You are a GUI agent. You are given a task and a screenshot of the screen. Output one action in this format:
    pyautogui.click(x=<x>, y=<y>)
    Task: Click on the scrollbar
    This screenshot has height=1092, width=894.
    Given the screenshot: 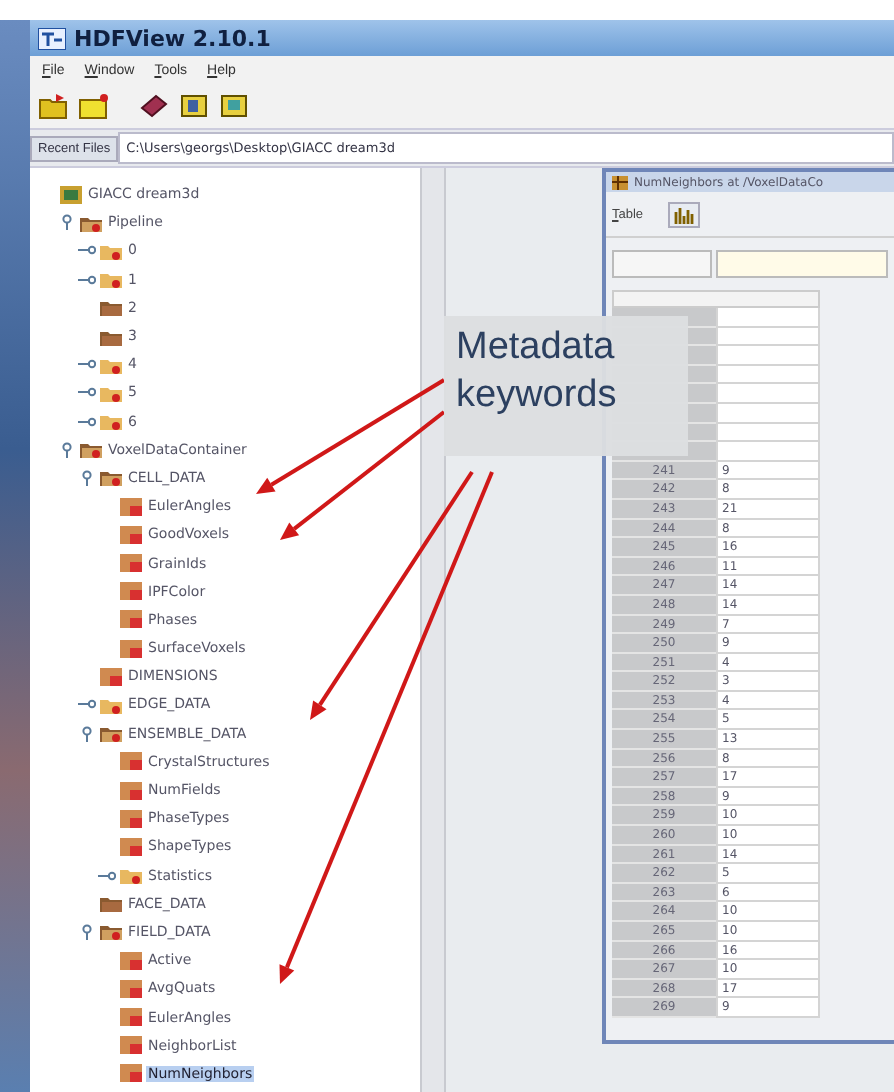 What is the action you would take?
    pyautogui.click(x=433, y=630)
    